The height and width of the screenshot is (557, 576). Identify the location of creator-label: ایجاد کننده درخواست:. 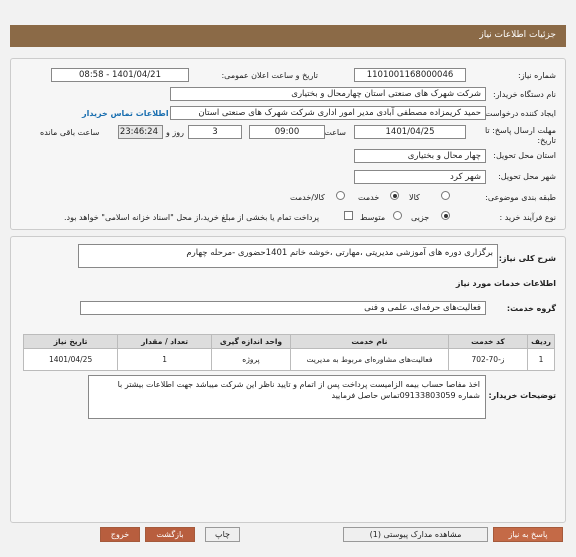
(519, 113).